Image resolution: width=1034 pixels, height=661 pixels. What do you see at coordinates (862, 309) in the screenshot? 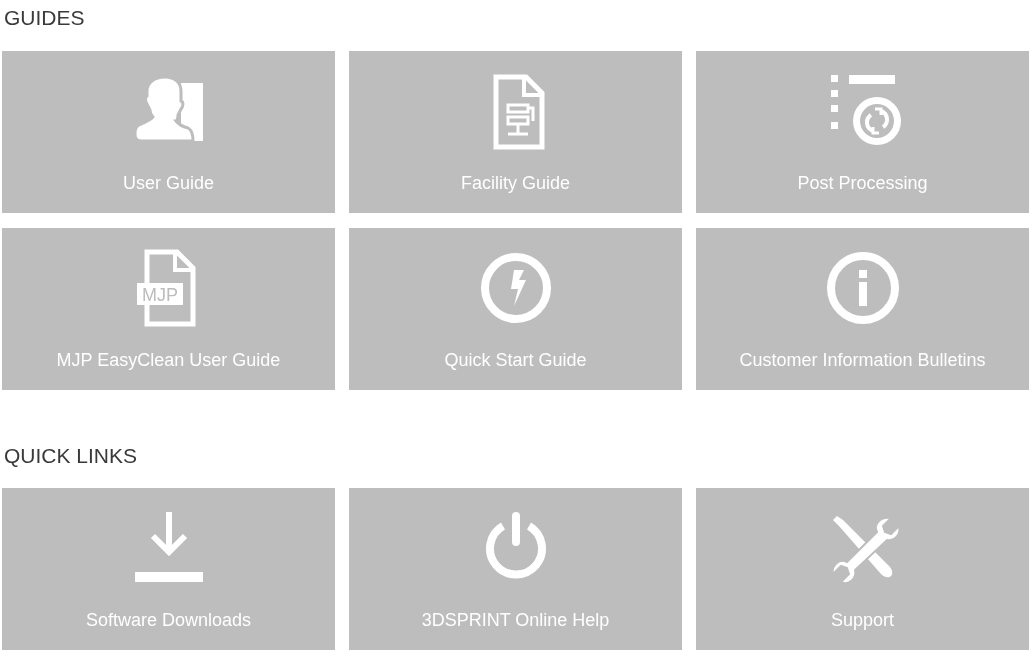
I see `guide-tile: Customer Information Bulletins` at bounding box center [862, 309].